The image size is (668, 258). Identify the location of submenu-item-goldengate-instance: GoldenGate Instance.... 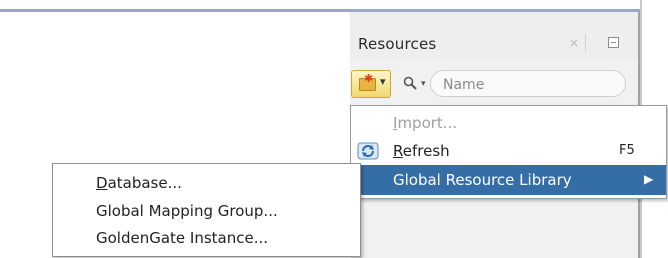
(206, 238).